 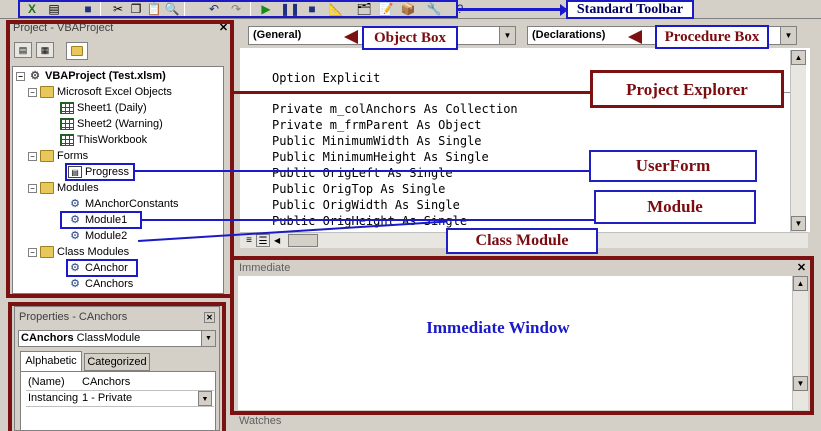 What do you see at coordinates (67, 140) in the screenshot?
I see `workbook-icon` at bounding box center [67, 140].